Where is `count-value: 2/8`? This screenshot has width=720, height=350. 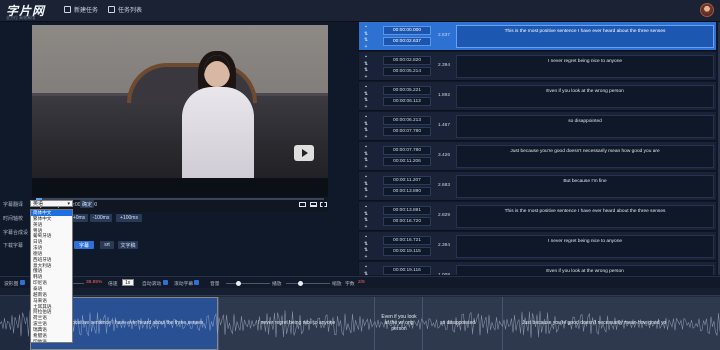 count-value: 2/8 is located at coordinates (361, 282).